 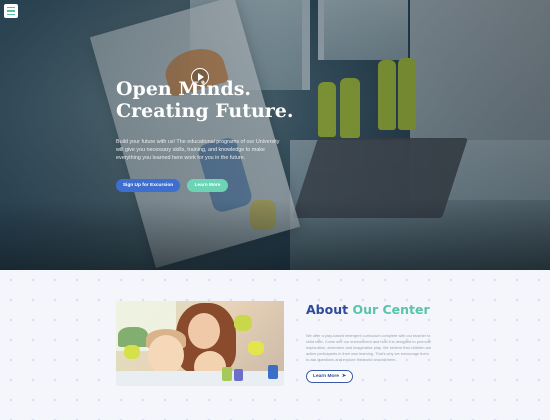 I want to click on about-title: About Our Center, so click(x=368, y=309).